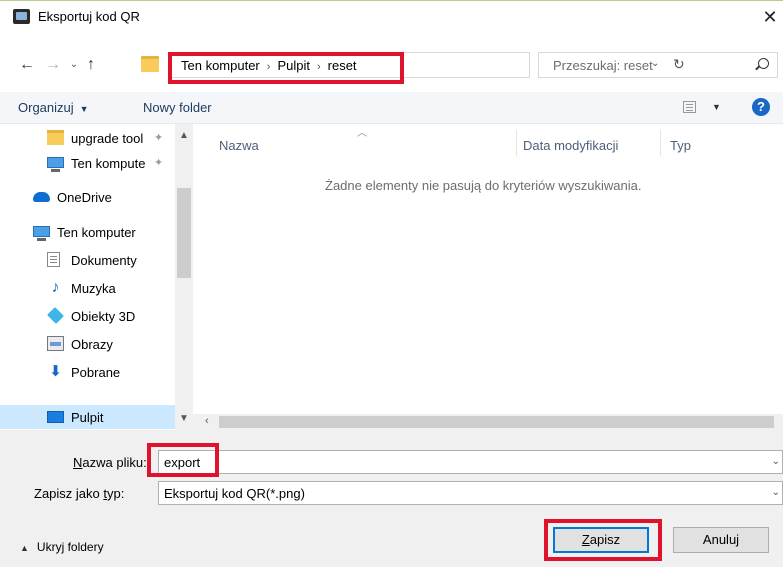  Describe the element at coordinates (761, 107) in the screenshot. I see `help-icon: ?` at that location.